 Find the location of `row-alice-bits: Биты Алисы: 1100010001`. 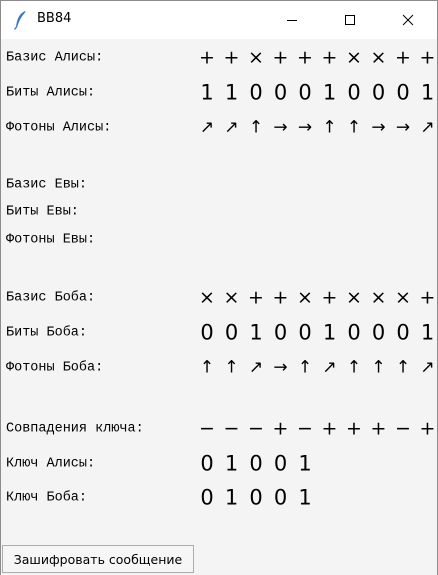

row-alice-bits: Биты Алисы: 1100010001 is located at coordinates (219, 93).